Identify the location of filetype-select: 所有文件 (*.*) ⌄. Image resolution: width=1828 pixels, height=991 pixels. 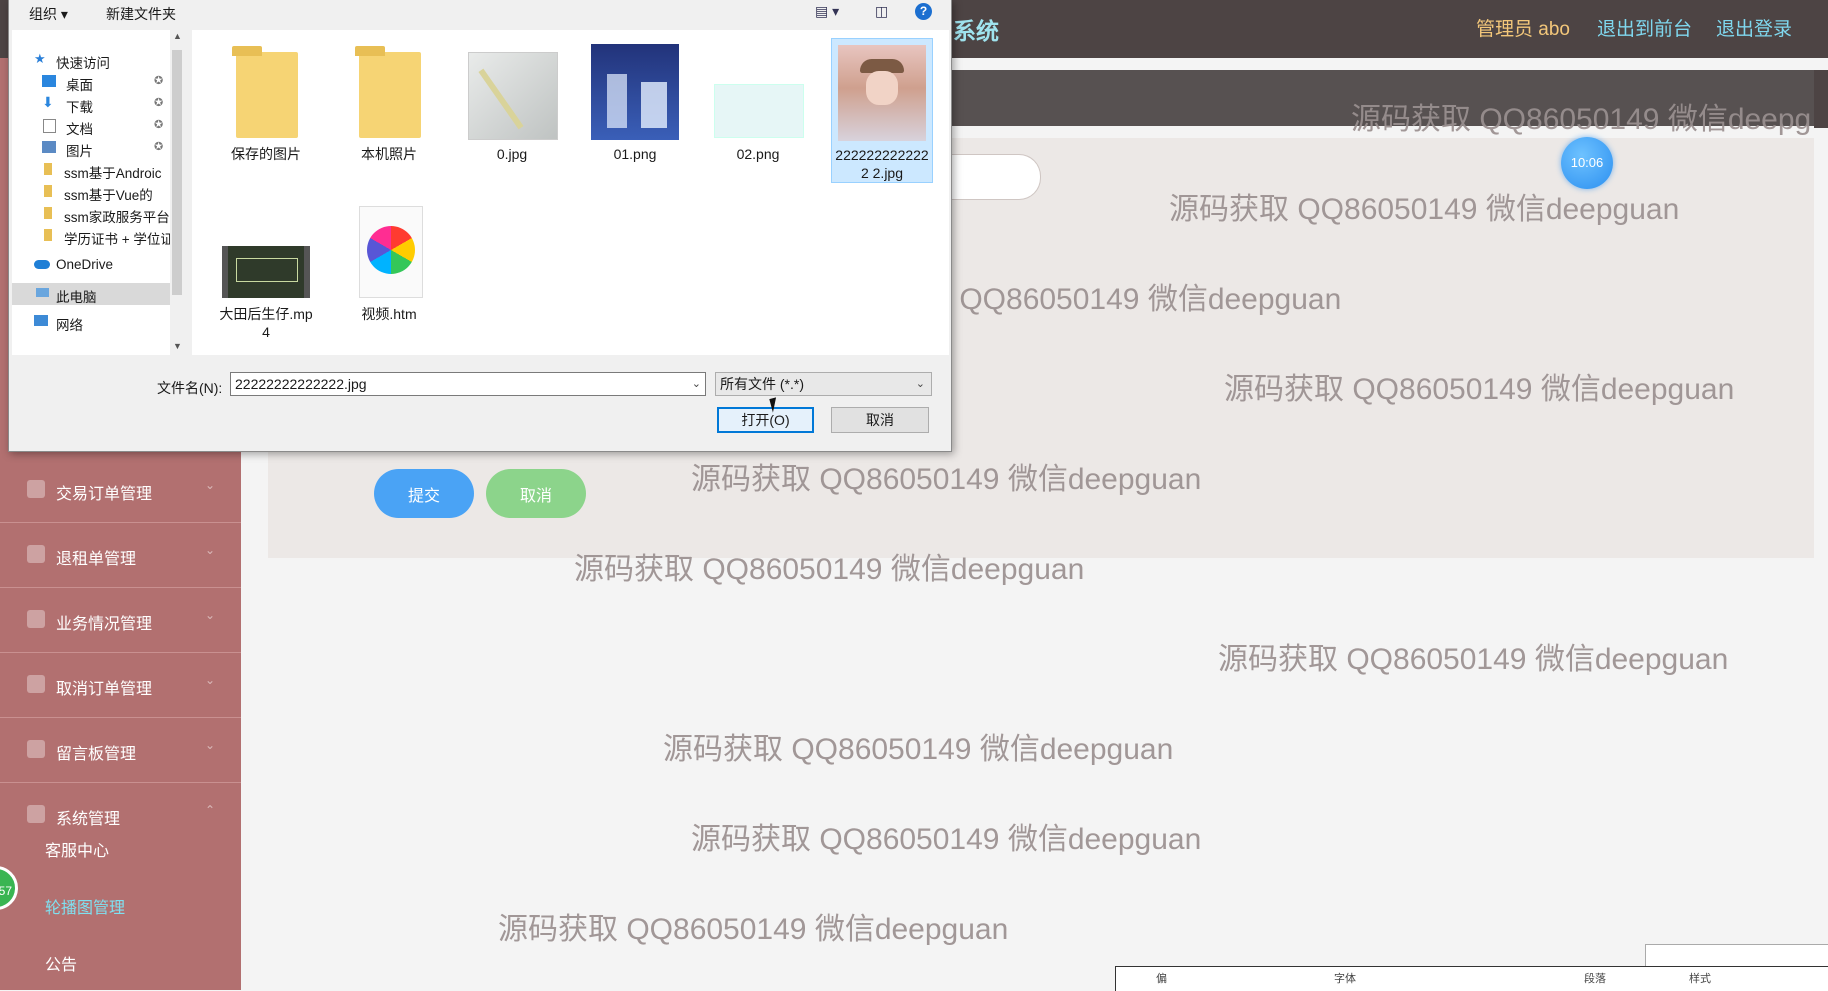
(823, 384).